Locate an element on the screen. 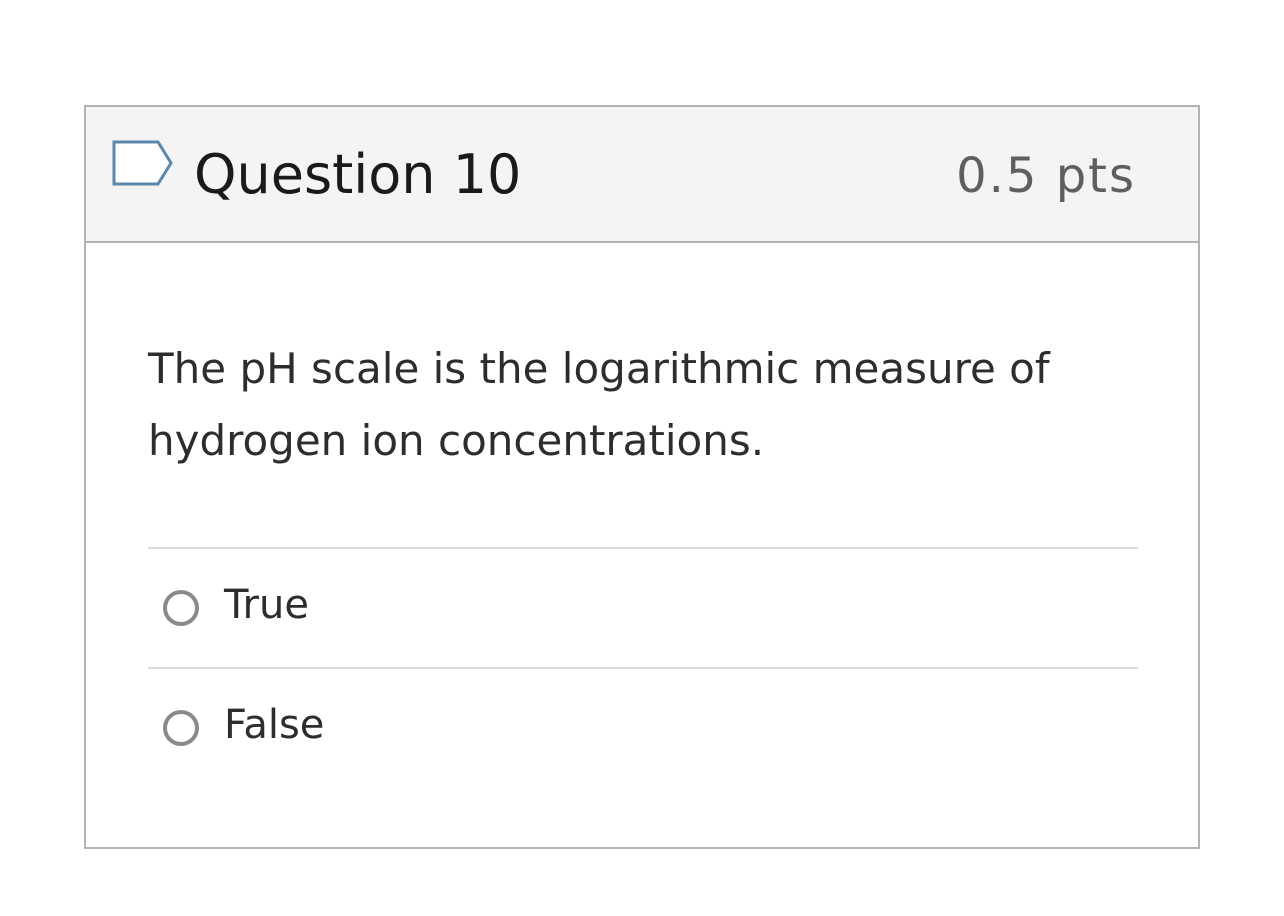 This screenshot has height=916, width=1284. answer-option-false: False is located at coordinates (643, 728).